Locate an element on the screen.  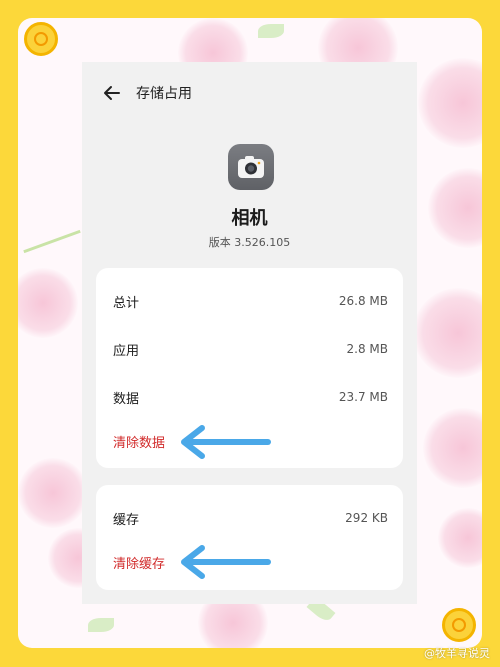
storage-label: 数据 is located at coordinates (126, 399).